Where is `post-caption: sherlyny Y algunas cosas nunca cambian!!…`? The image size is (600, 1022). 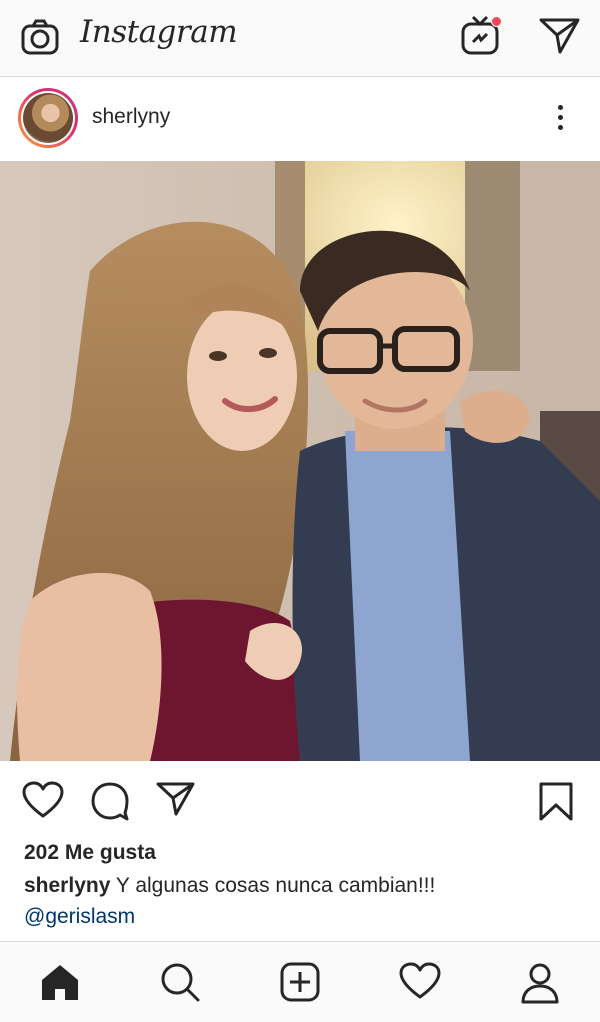 post-caption: sherlyny Y algunas cosas nunca cambian!!… is located at coordinates (229, 886).